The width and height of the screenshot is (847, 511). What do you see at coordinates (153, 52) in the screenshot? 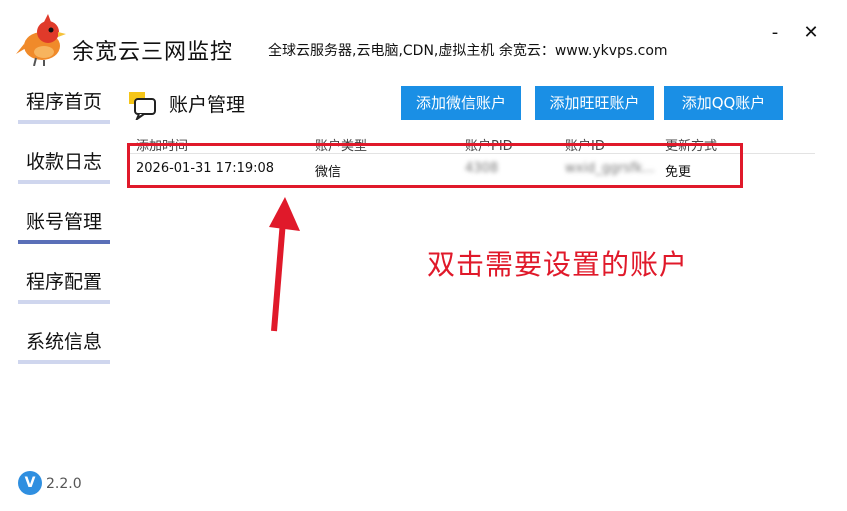
I see `app-title: 余宽云三网监控` at bounding box center [153, 52].